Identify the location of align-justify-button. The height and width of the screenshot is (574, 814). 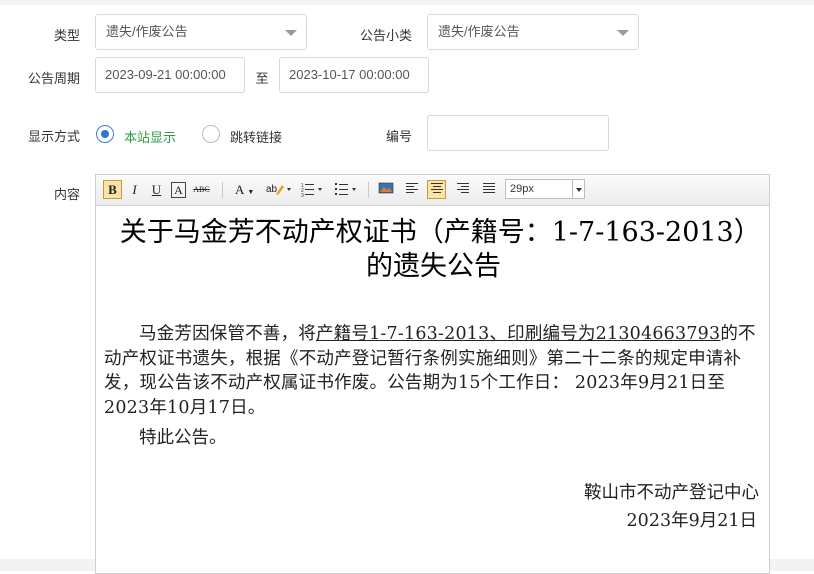
(488, 189).